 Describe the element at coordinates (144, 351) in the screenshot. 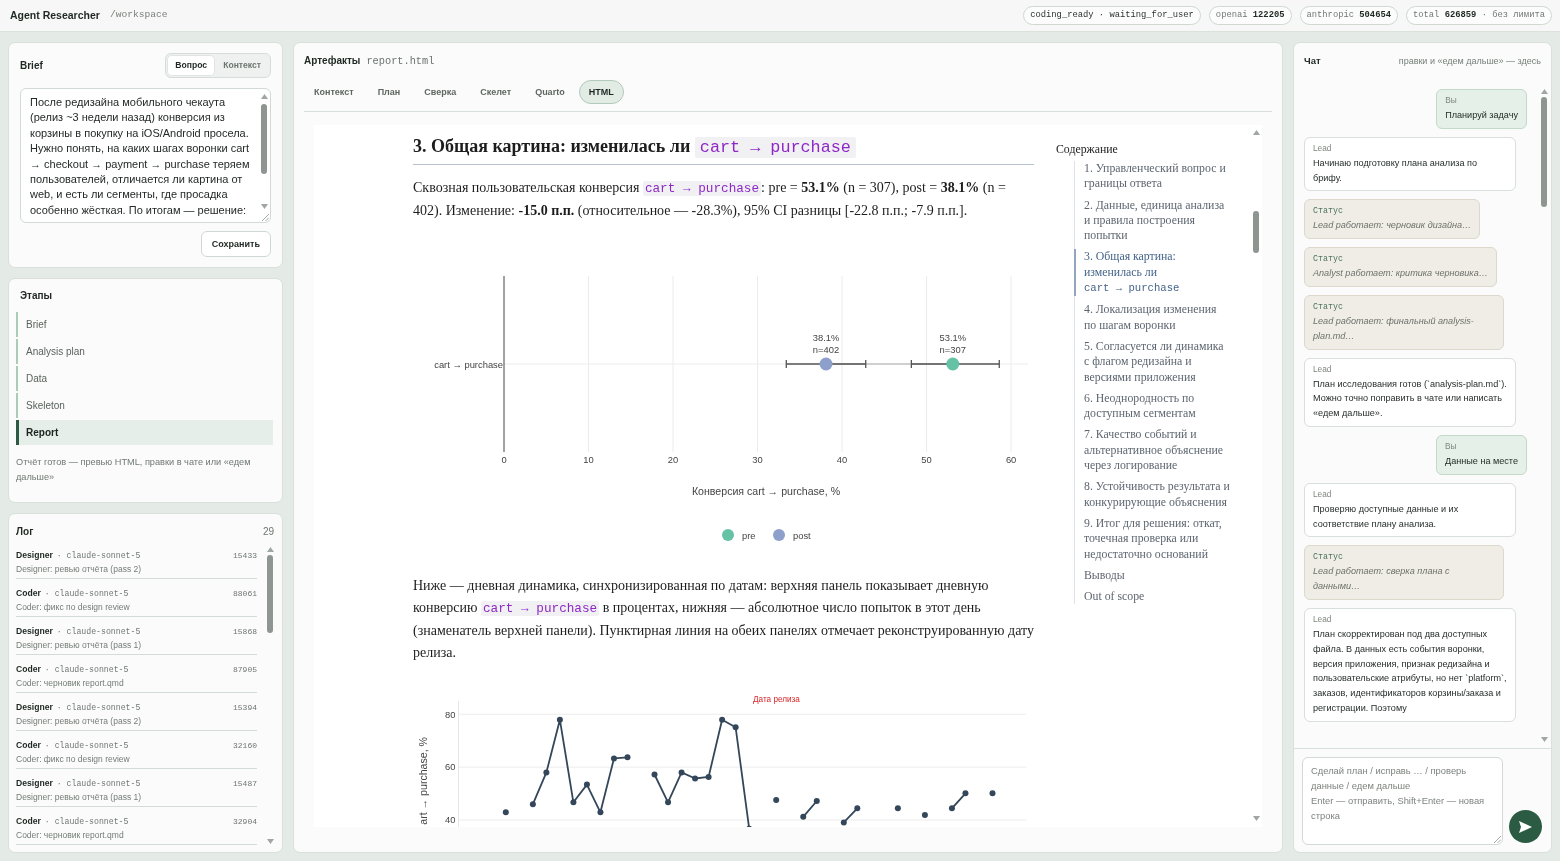

I see `stage-item: Analysis plan` at that location.